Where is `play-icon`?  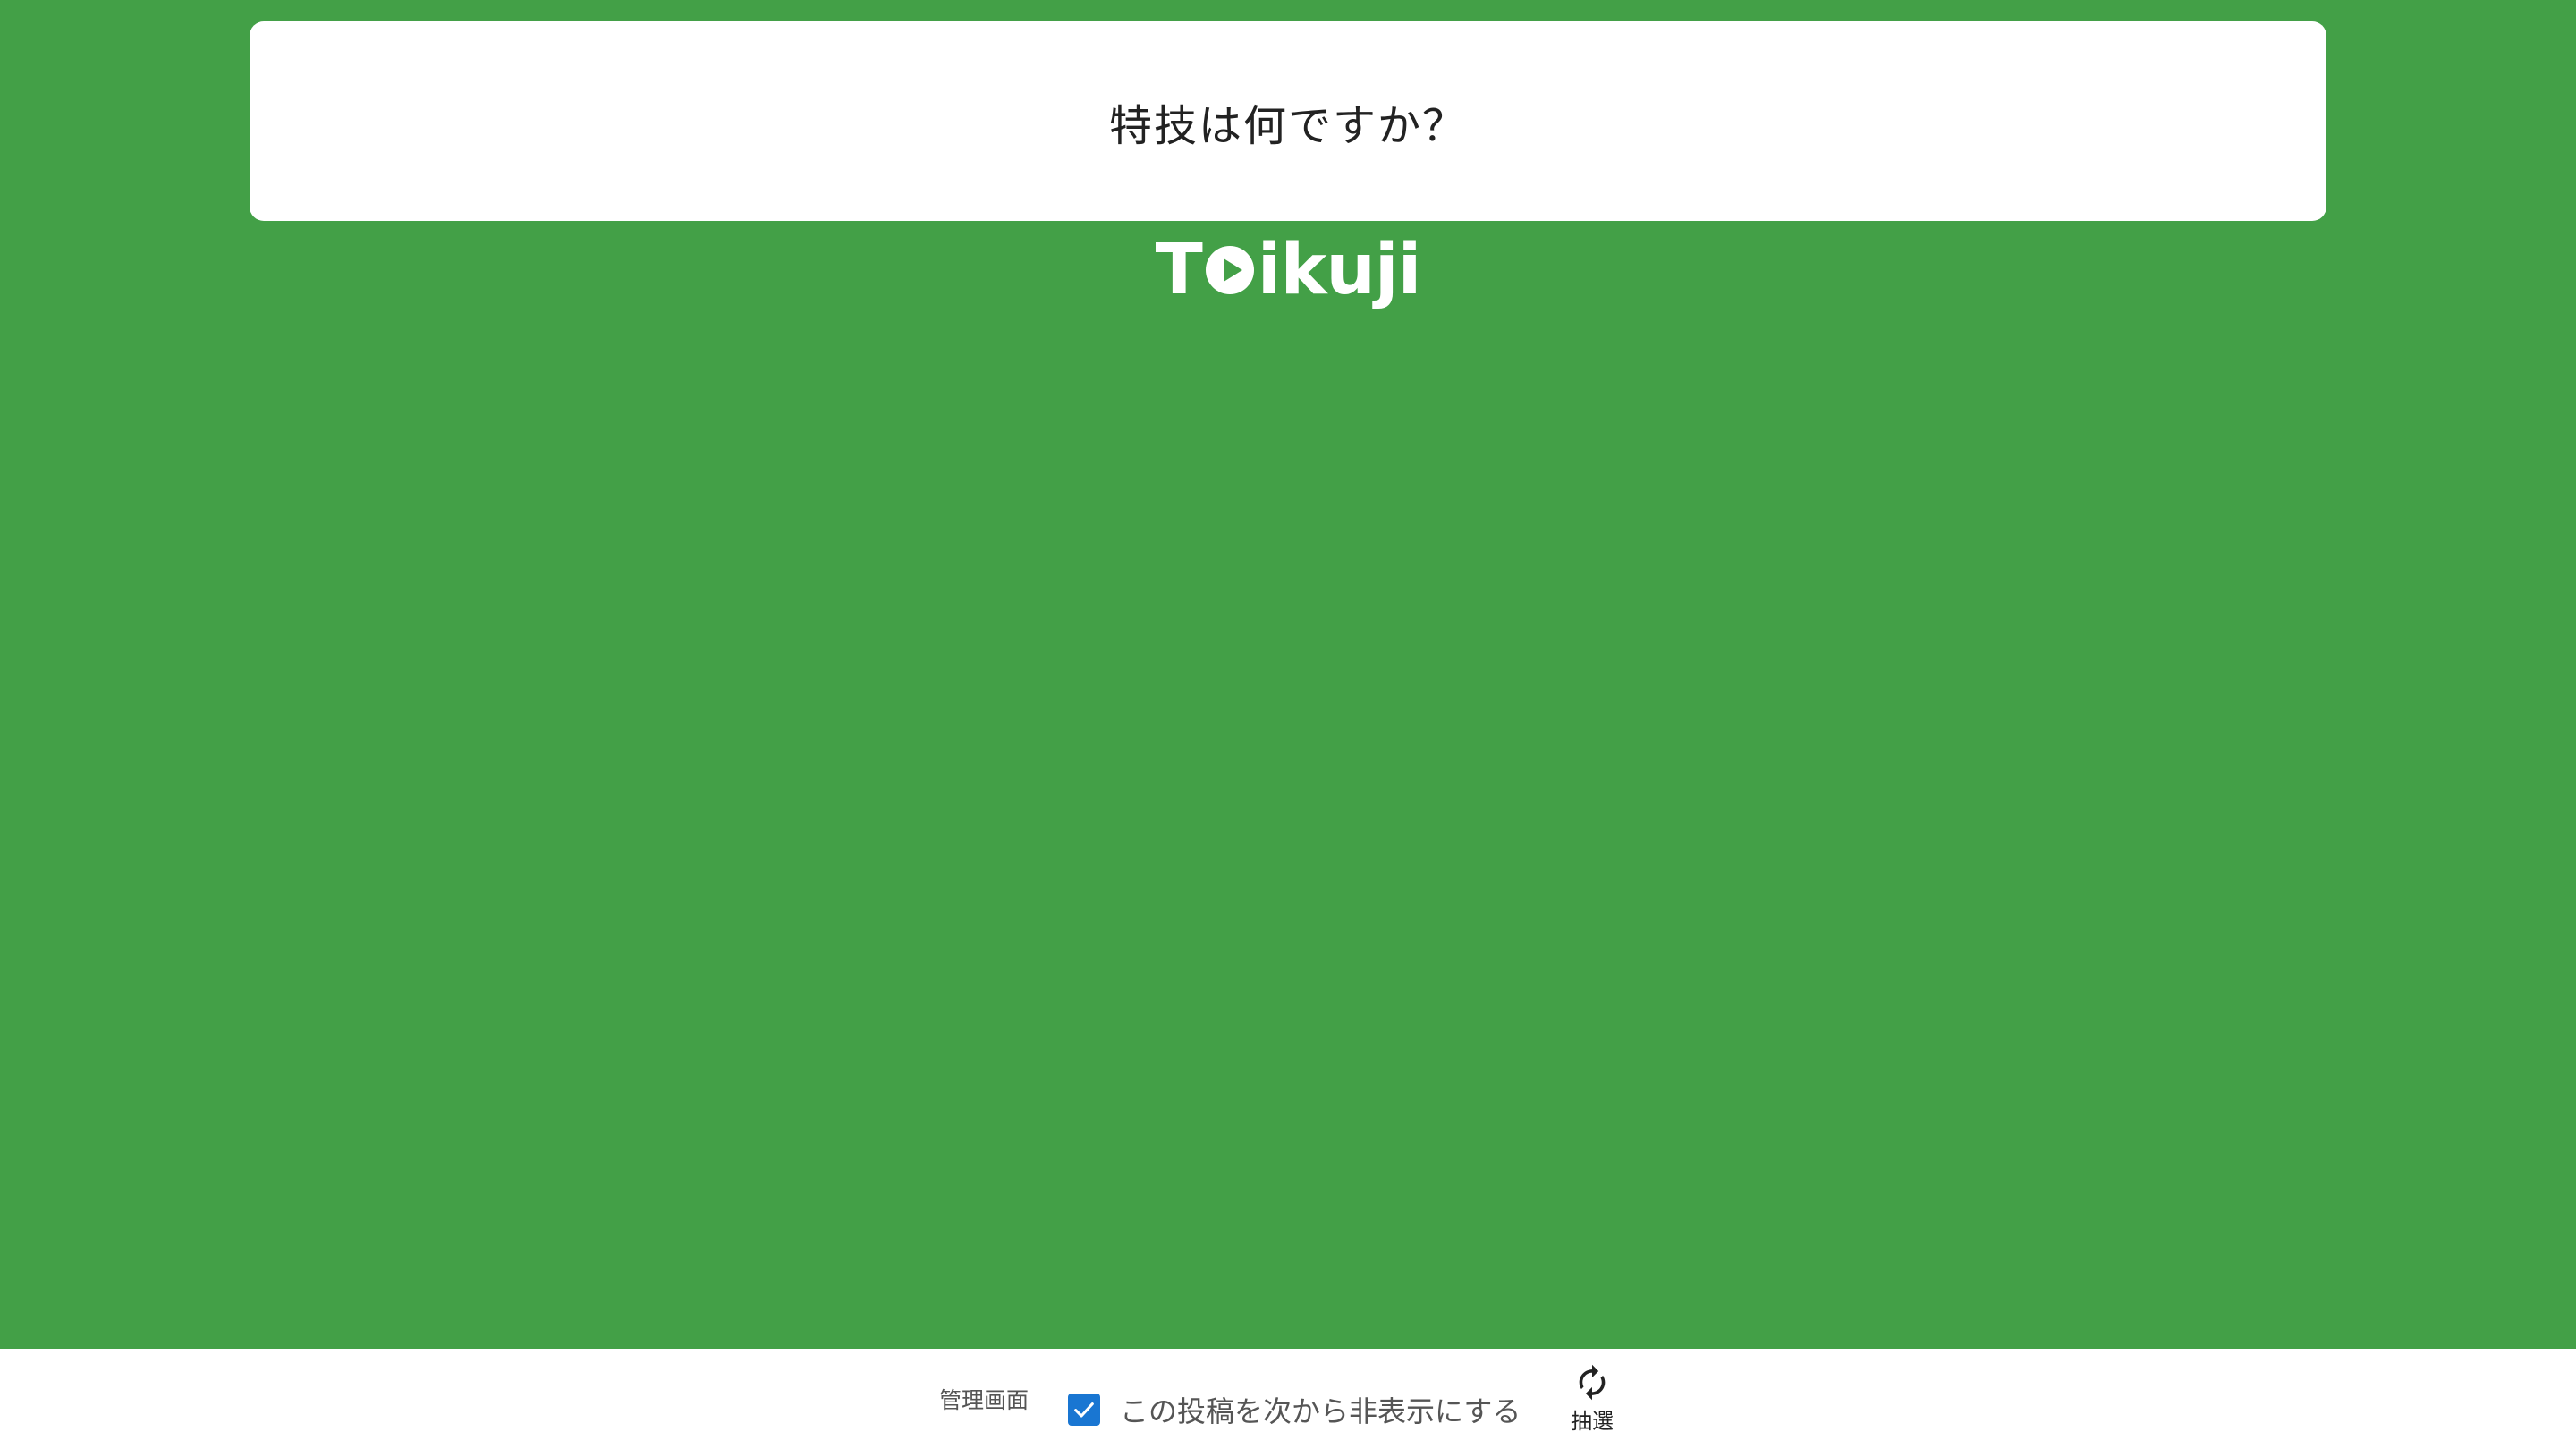 play-icon is located at coordinates (1229, 270).